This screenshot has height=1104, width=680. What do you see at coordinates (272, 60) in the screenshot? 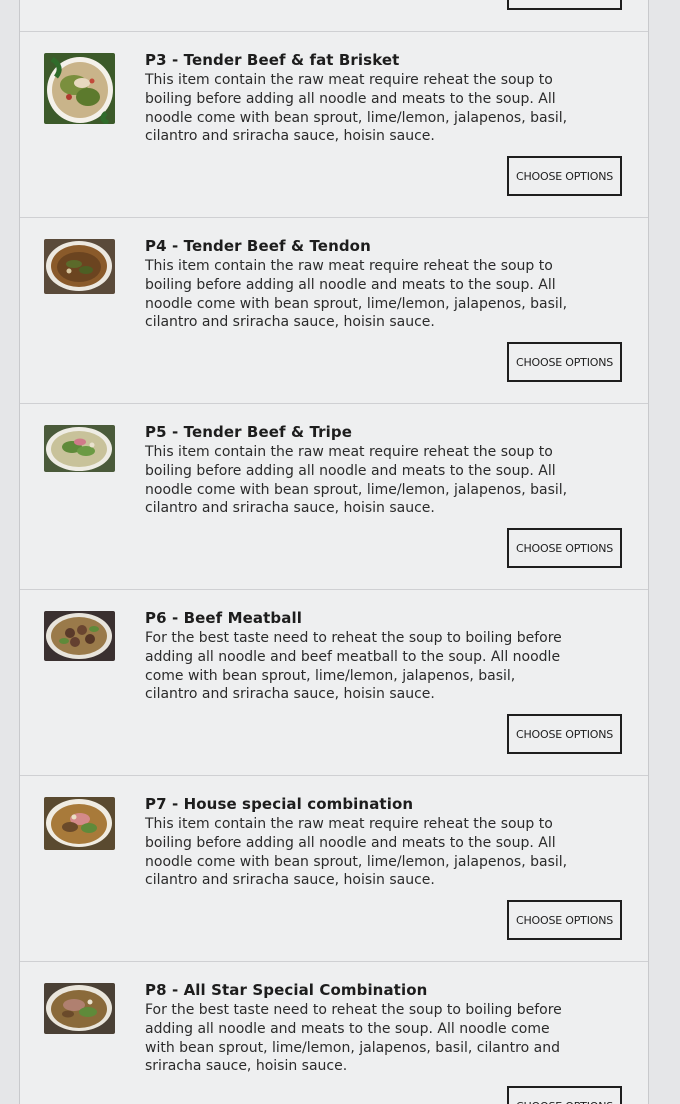
I see `product-title: P3 - Tender Beef & fat Brisket` at bounding box center [272, 60].